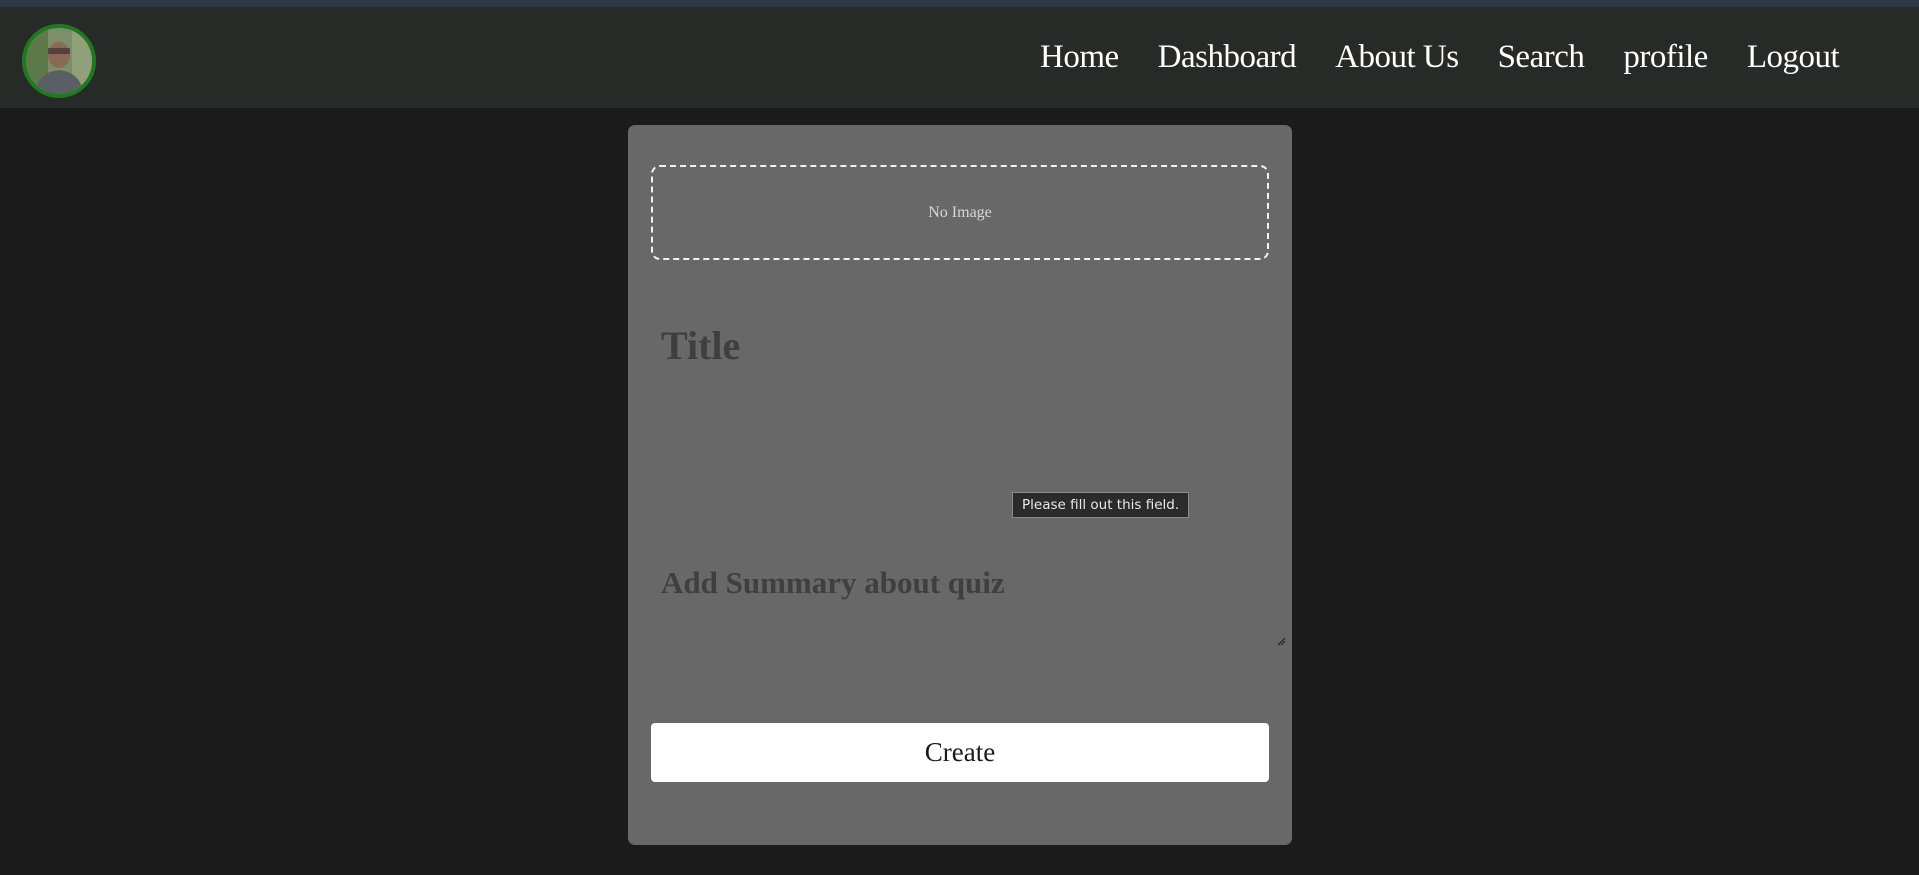 The height and width of the screenshot is (875, 1919). Describe the element at coordinates (1227, 57) in the screenshot. I see `nav-dashboard-link: Dashboard` at that location.